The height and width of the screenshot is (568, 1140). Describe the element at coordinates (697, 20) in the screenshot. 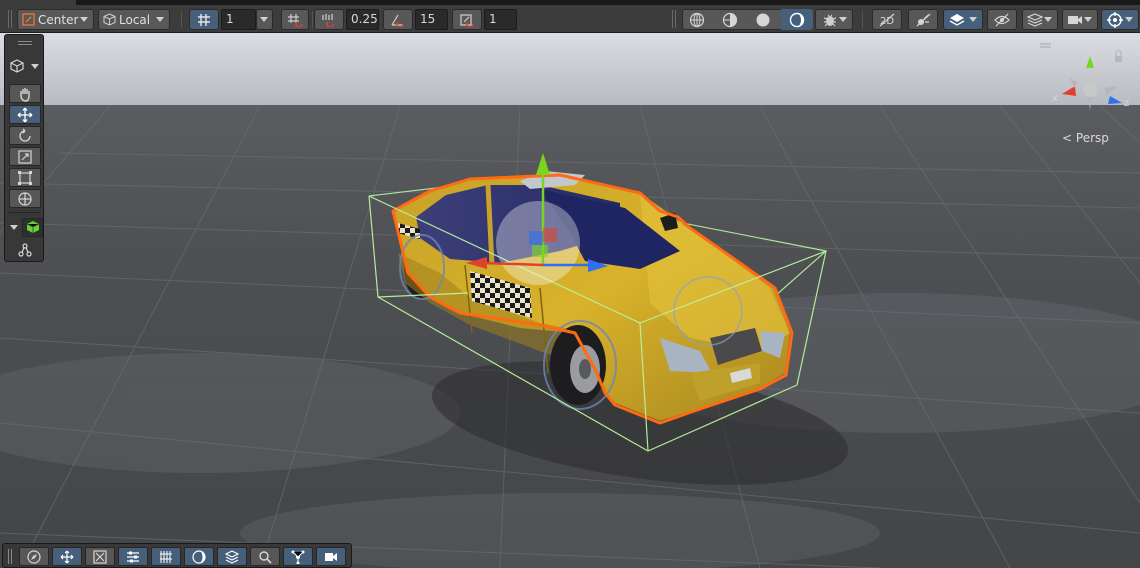

I see `wireframe-sphere-icon` at that location.